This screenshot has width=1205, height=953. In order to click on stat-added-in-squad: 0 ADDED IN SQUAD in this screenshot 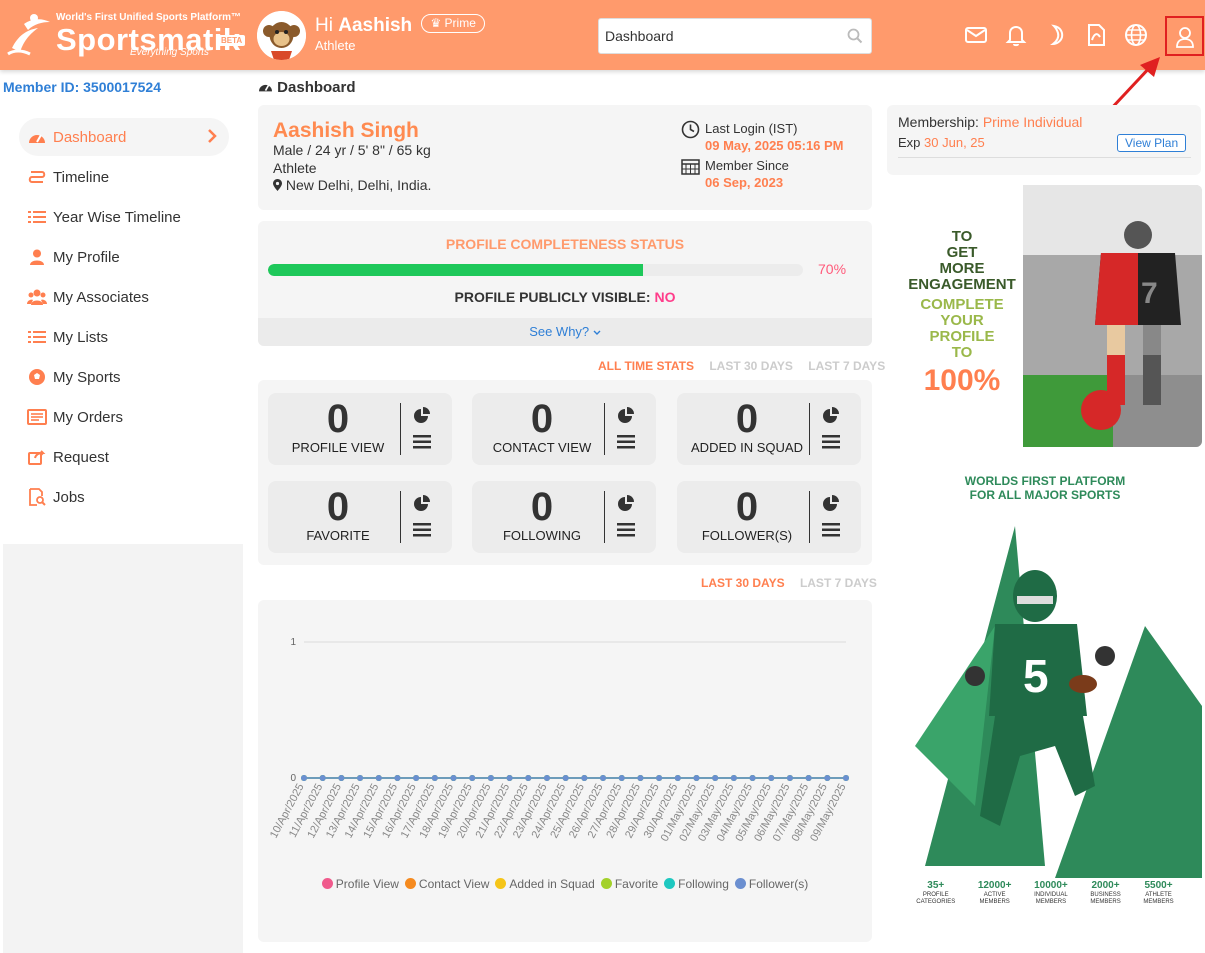, I will do `click(769, 429)`.